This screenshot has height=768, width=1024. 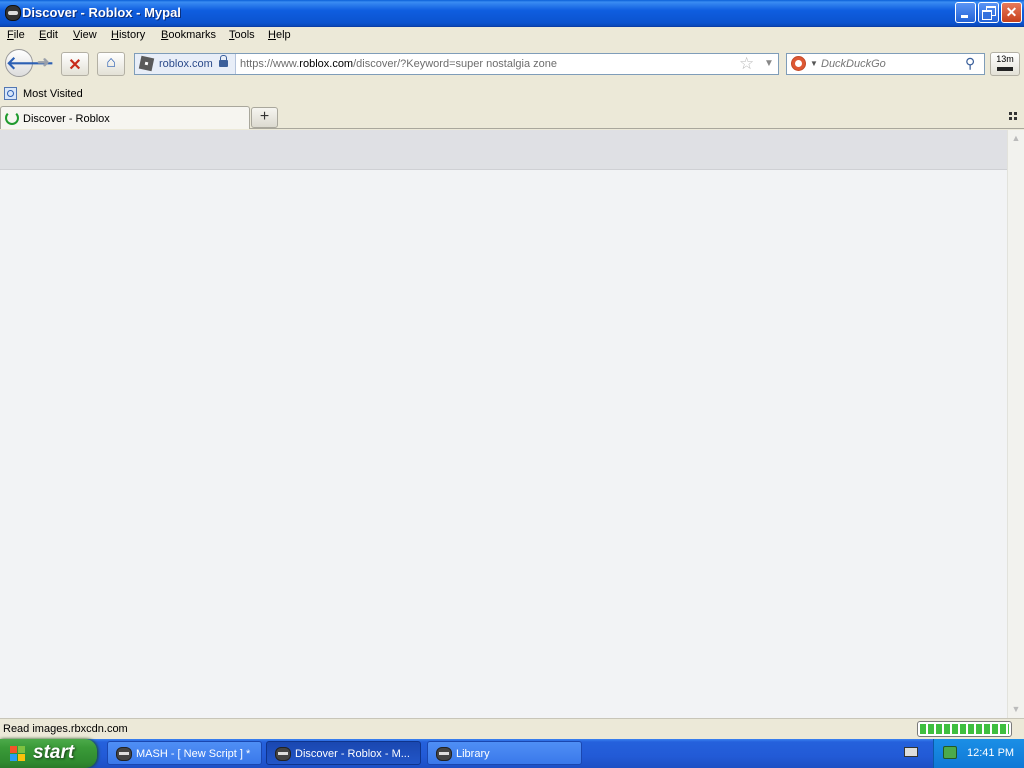 I want to click on taskbar-item-mash: MASH - [ New Script ] *, so click(x=184, y=753).